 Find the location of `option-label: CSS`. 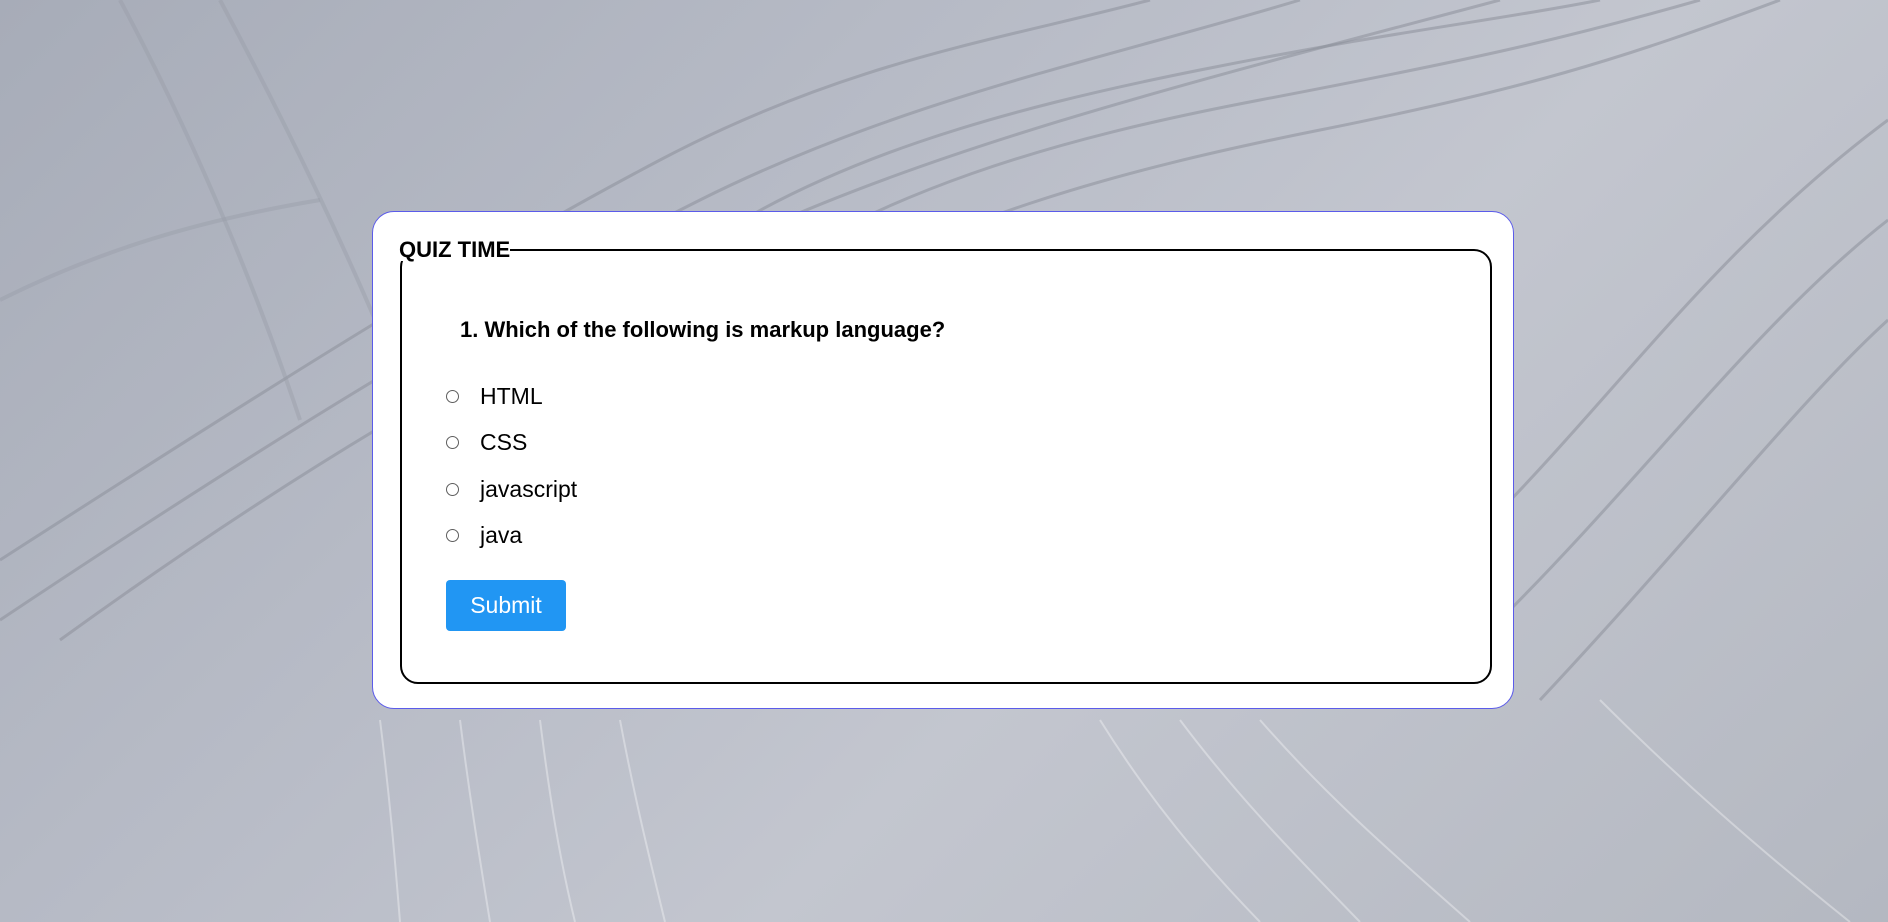

option-label: CSS is located at coordinates (504, 442).